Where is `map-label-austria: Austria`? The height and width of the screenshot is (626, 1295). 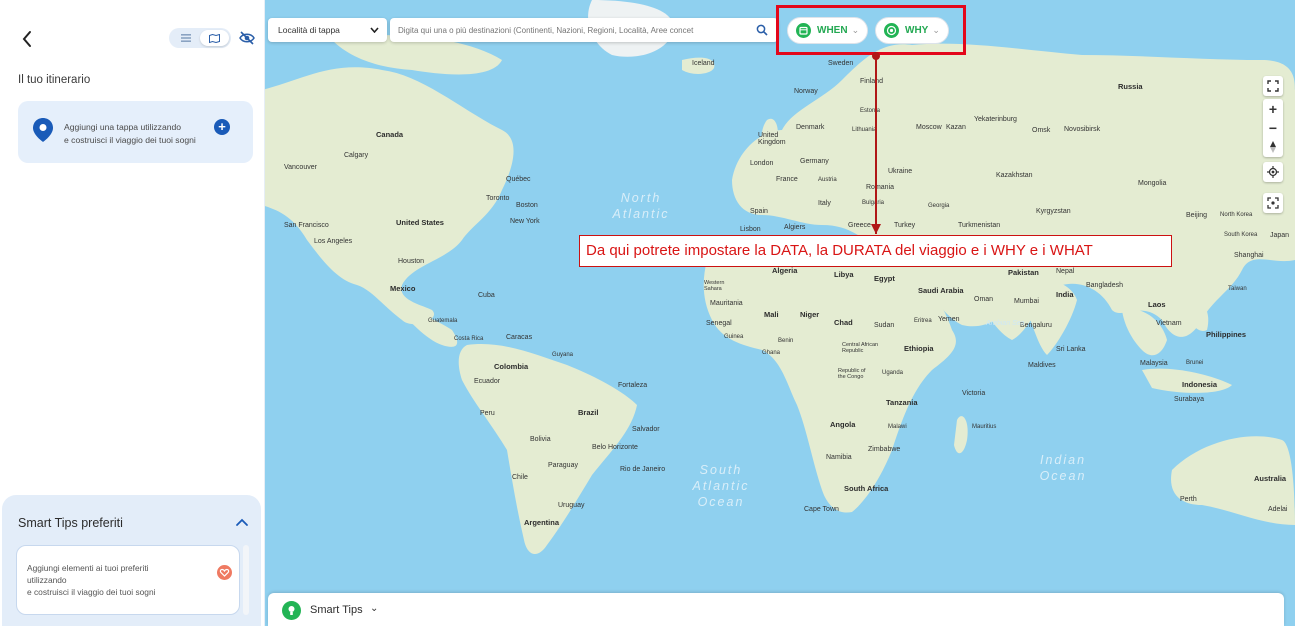 map-label-austria: Austria is located at coordinates (827, 180).